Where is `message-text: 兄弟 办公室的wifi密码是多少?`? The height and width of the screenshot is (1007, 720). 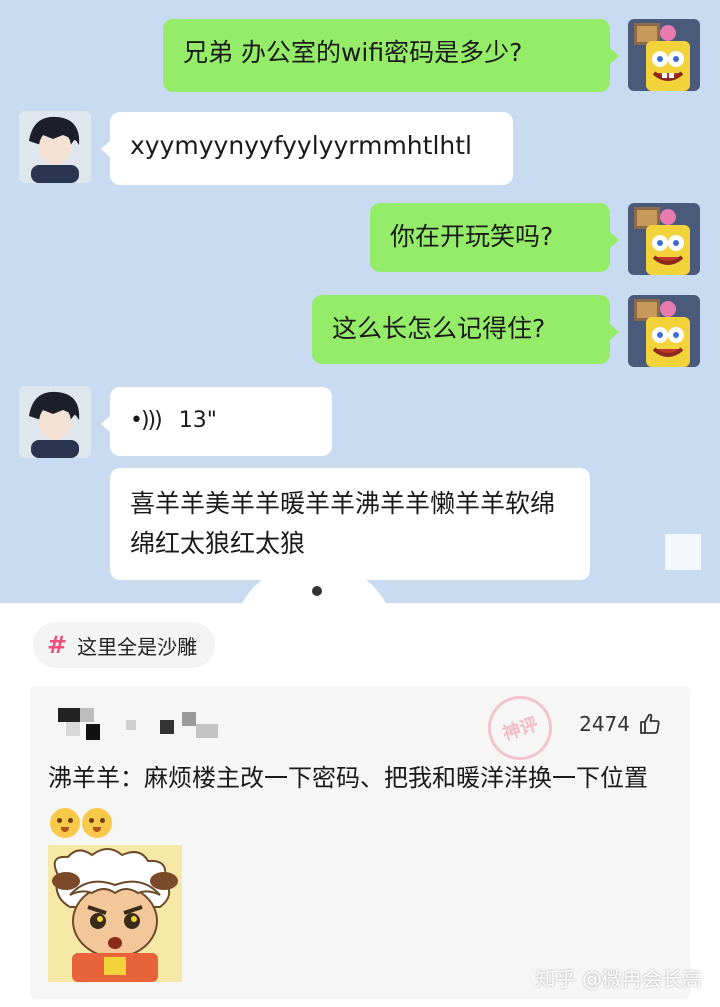
message-text: 兄弟 办公室的wifi密码是多少? is located at coordinates (353, 52).